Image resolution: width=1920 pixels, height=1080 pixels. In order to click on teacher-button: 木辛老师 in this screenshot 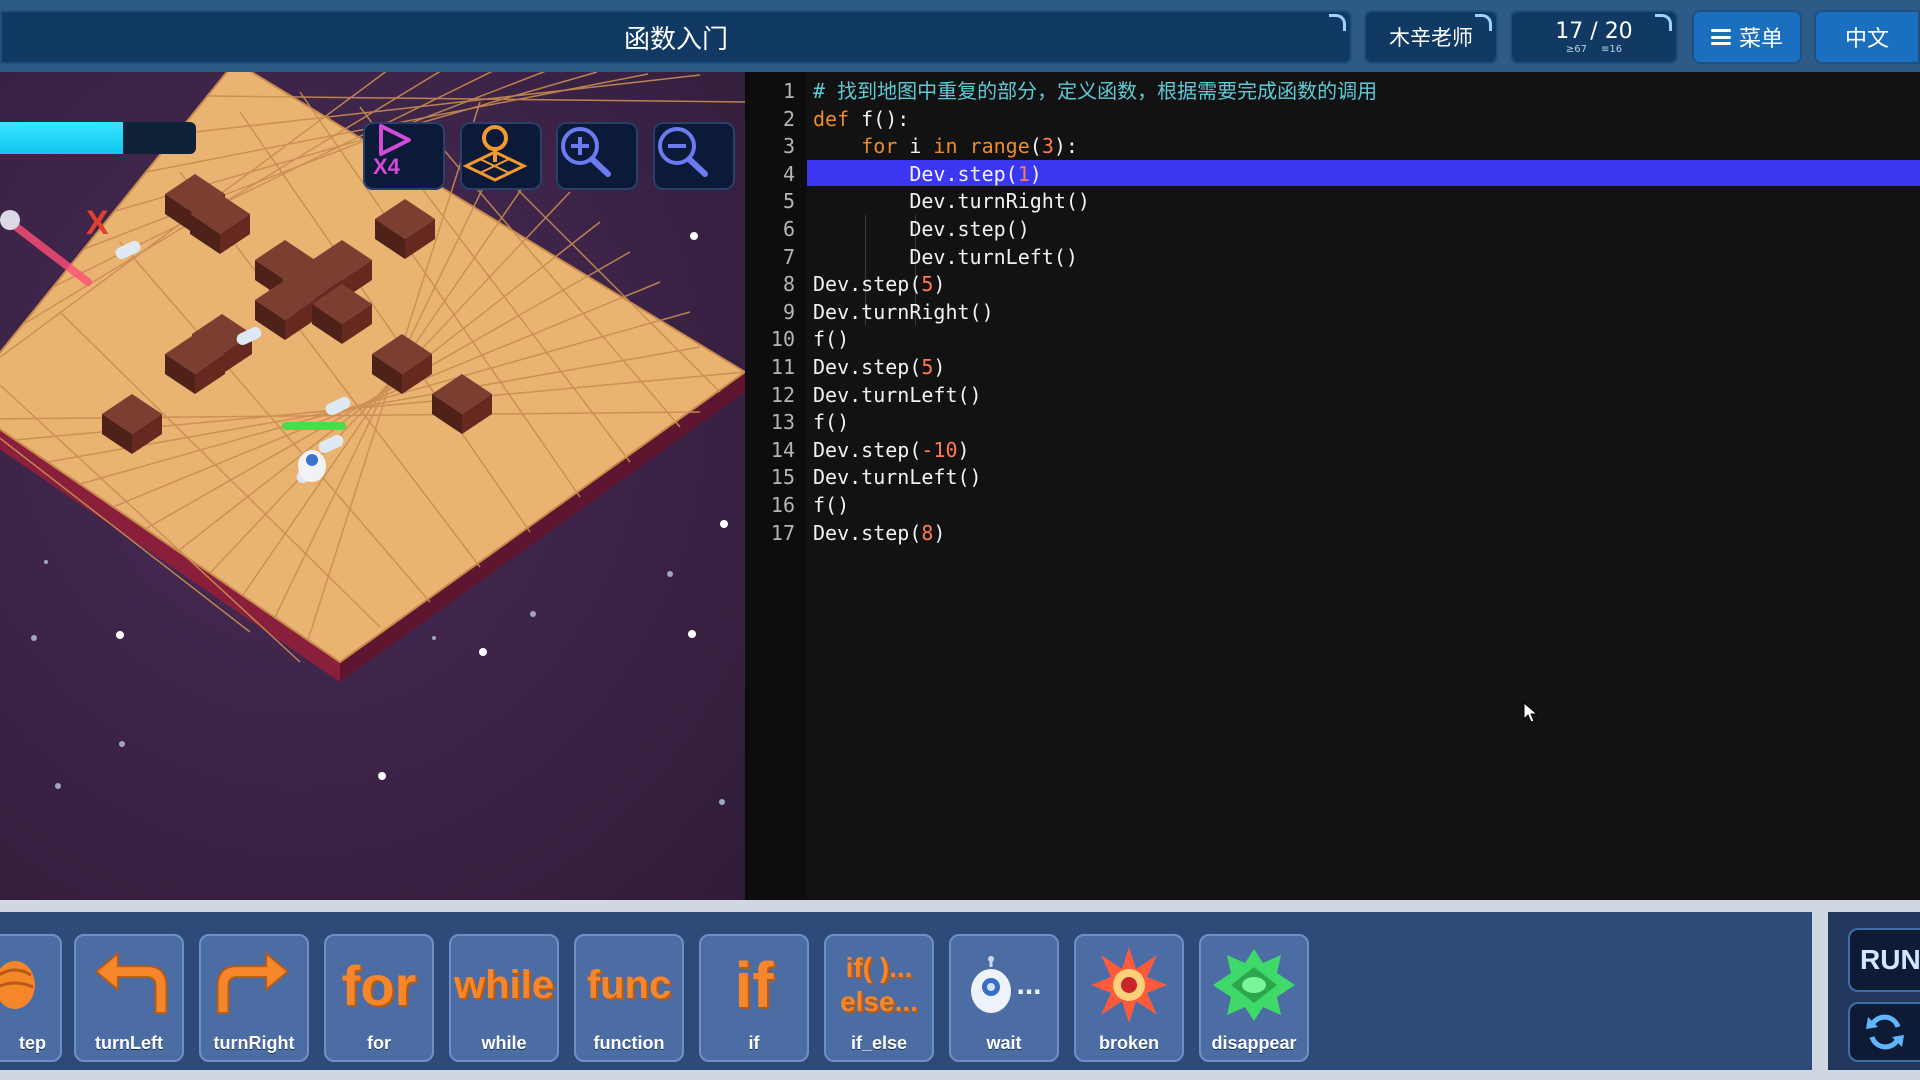, I will do `click(1431, 37)`.